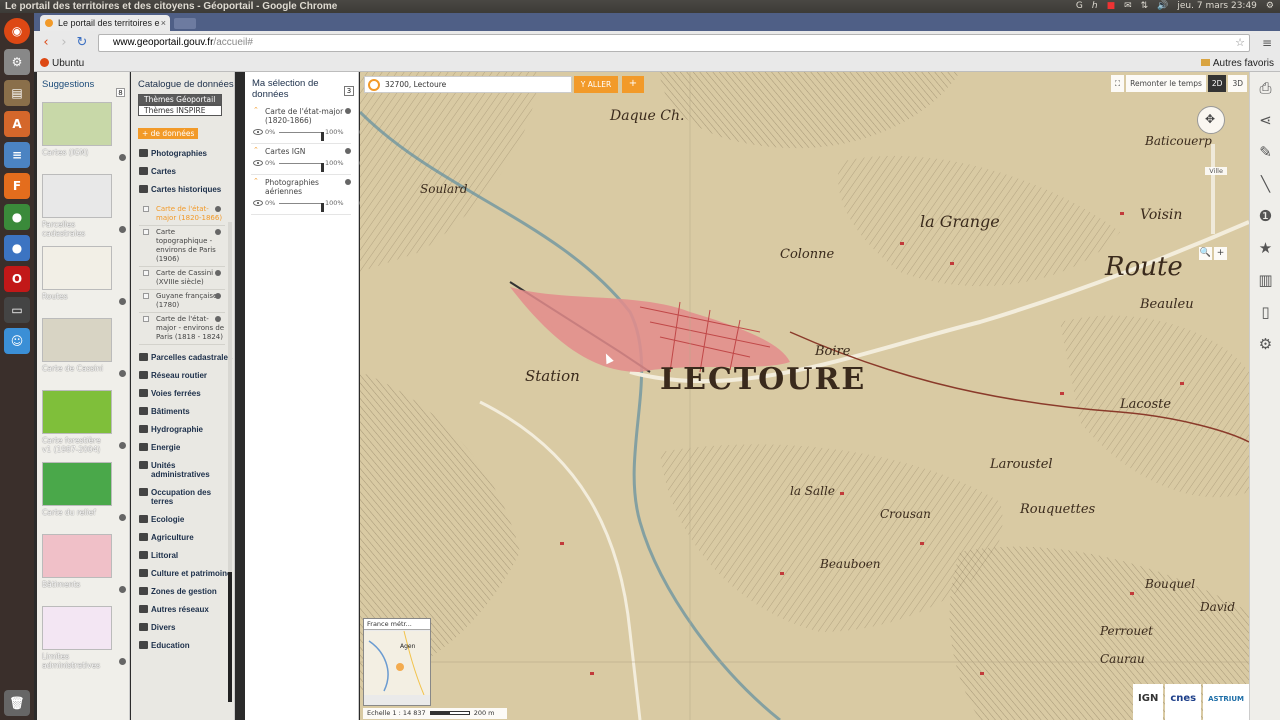 The height and width of the screenshot is (720, 1280). I want to click on catalog-category: Ecologie, so click(182, 519).